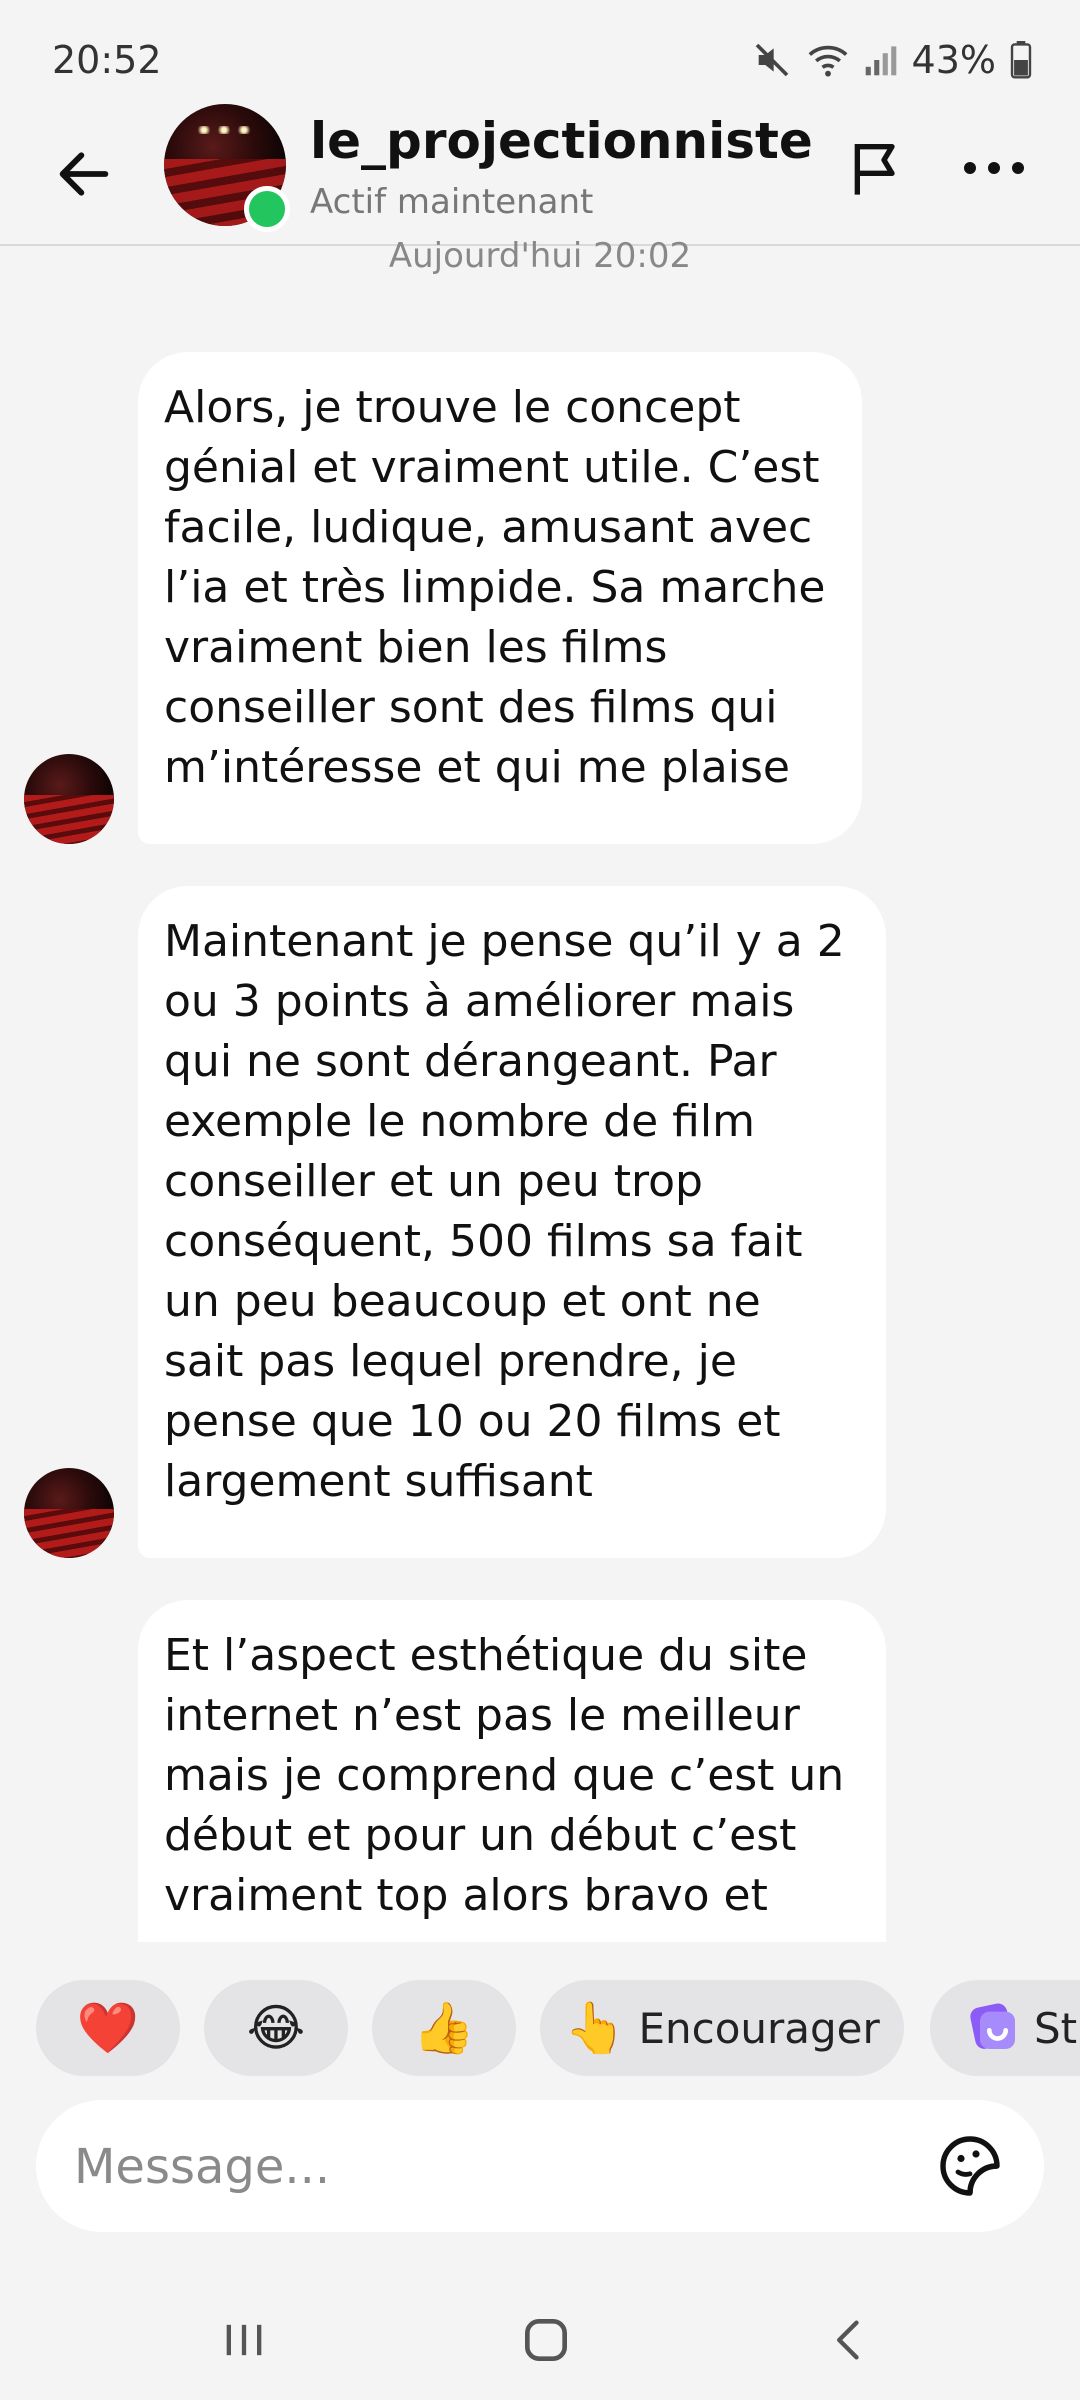  Describe the element at coordinates (540, 256) in the screenshot. I see `conversation-timestamp: Aujourd'hui 20:02` at that location.